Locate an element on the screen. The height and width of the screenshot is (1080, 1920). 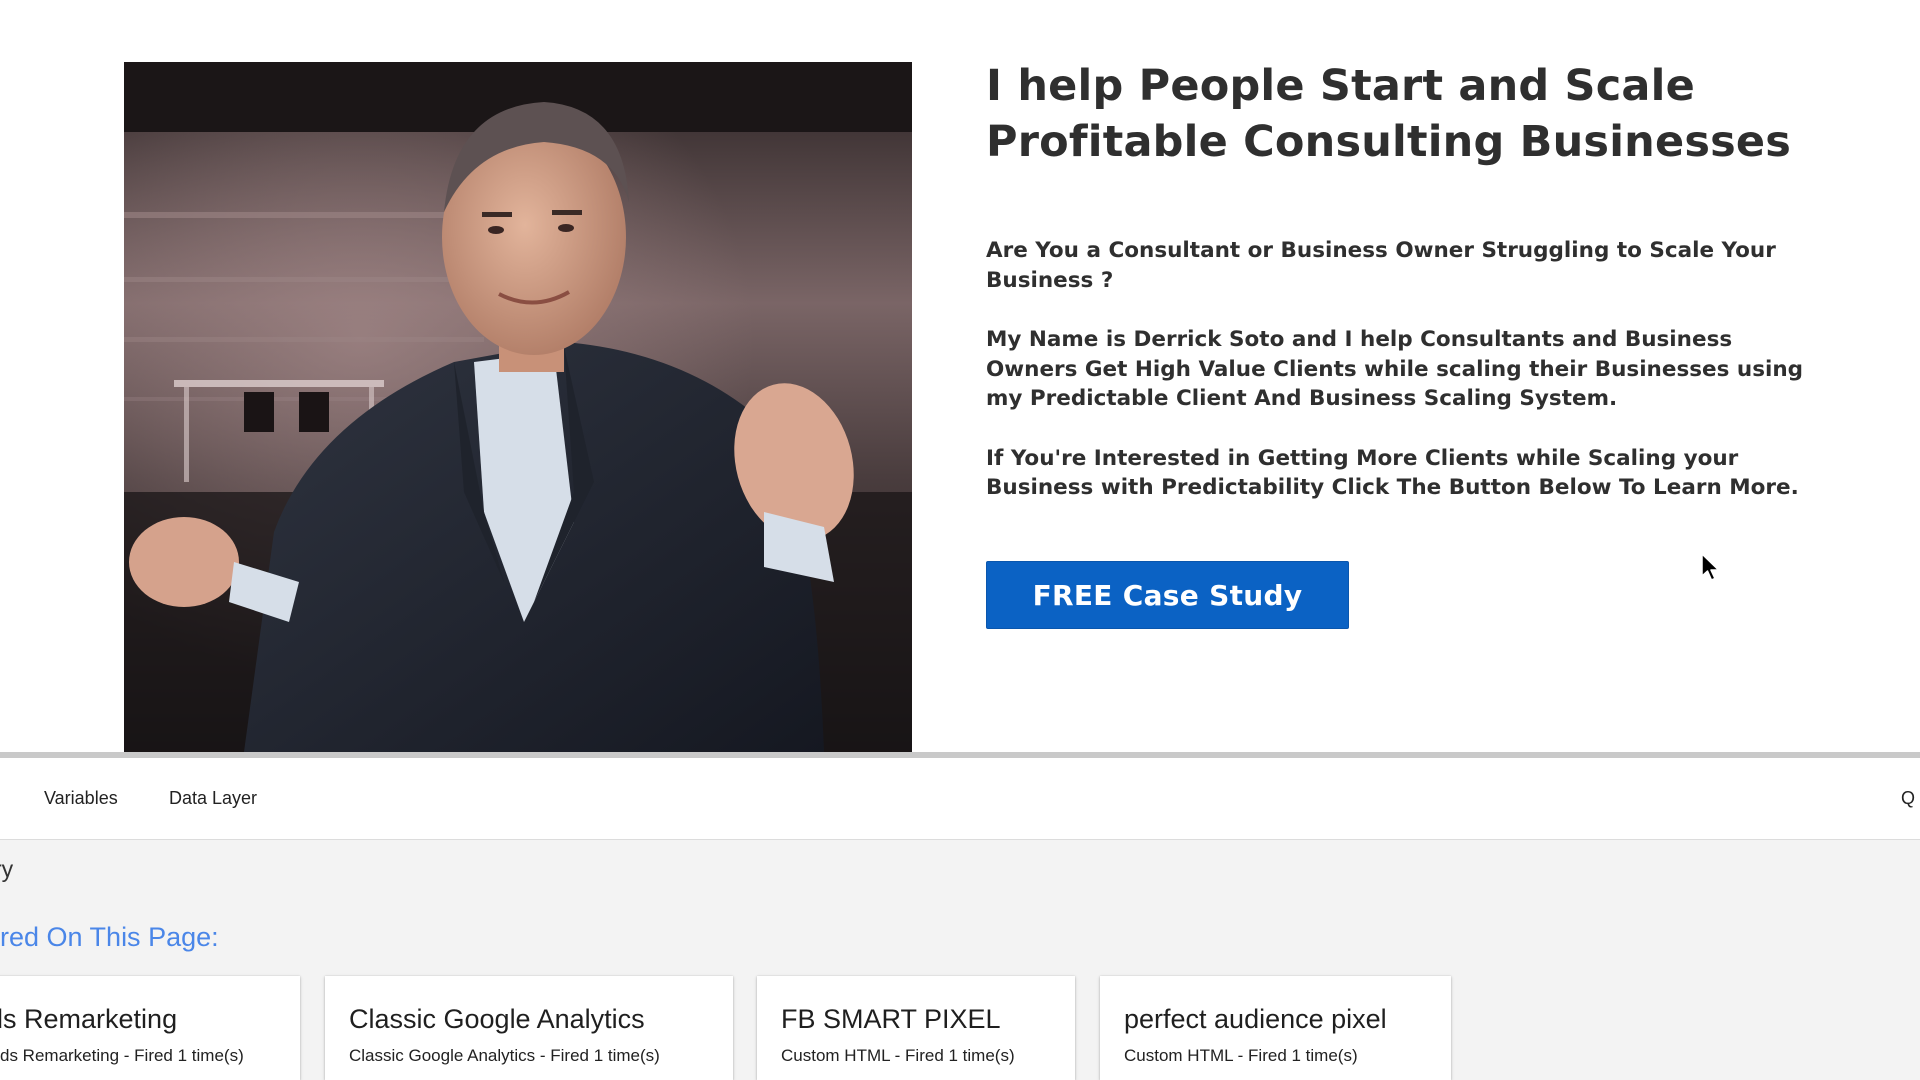
tag-status: ds Remarketing - Fired 1 time(s) is located at coordinates (122, 1055).